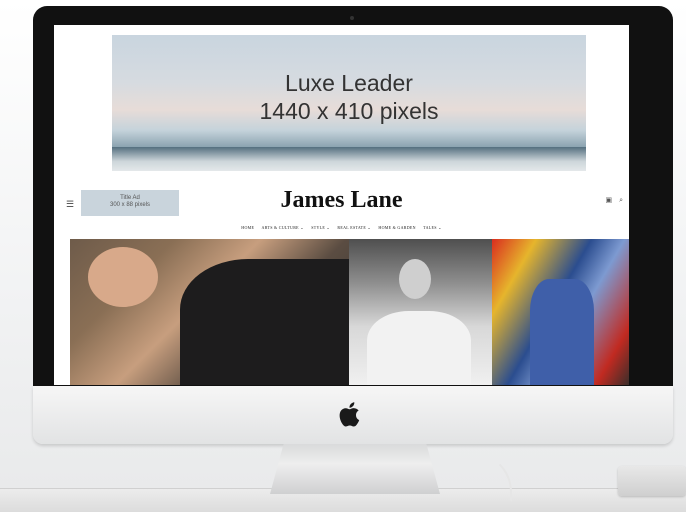  I want to click on photo-dress, so click(419, 348).